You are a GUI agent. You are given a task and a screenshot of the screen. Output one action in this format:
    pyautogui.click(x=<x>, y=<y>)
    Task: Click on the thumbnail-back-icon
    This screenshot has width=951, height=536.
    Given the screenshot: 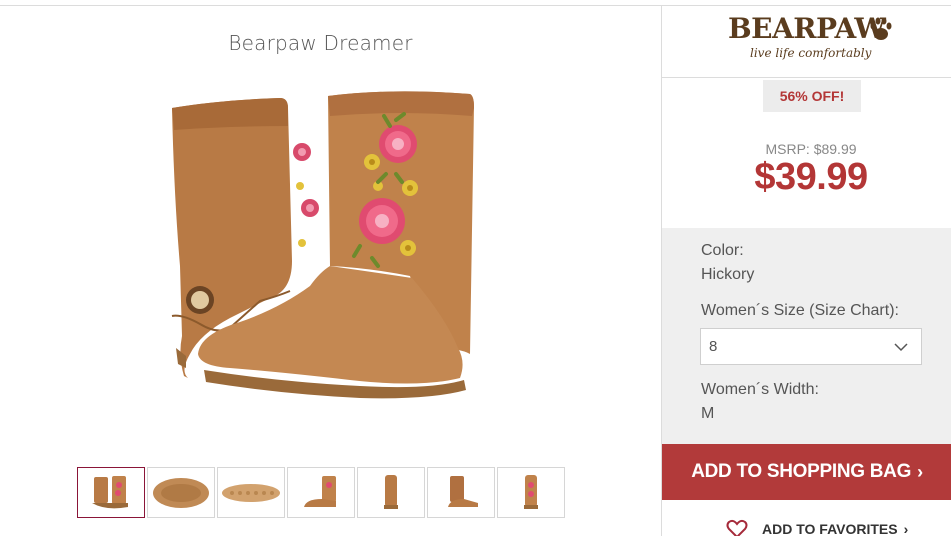 What is the action you would take?
    pyautogui.click(x=463, y=491)
    